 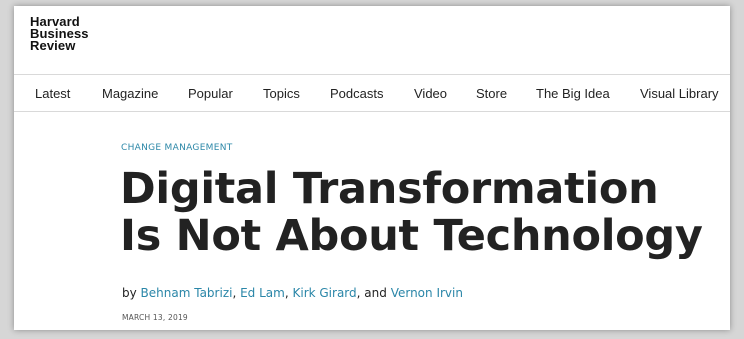 I want to click on nav-popular: Popular, so click(x=210, y=93).